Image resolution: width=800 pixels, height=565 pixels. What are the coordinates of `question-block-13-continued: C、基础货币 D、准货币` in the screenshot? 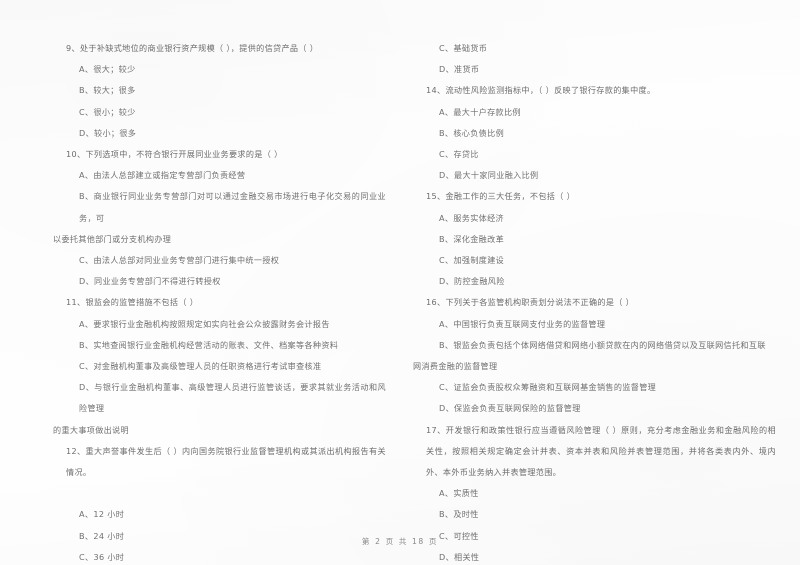 It's located at (601, 59).